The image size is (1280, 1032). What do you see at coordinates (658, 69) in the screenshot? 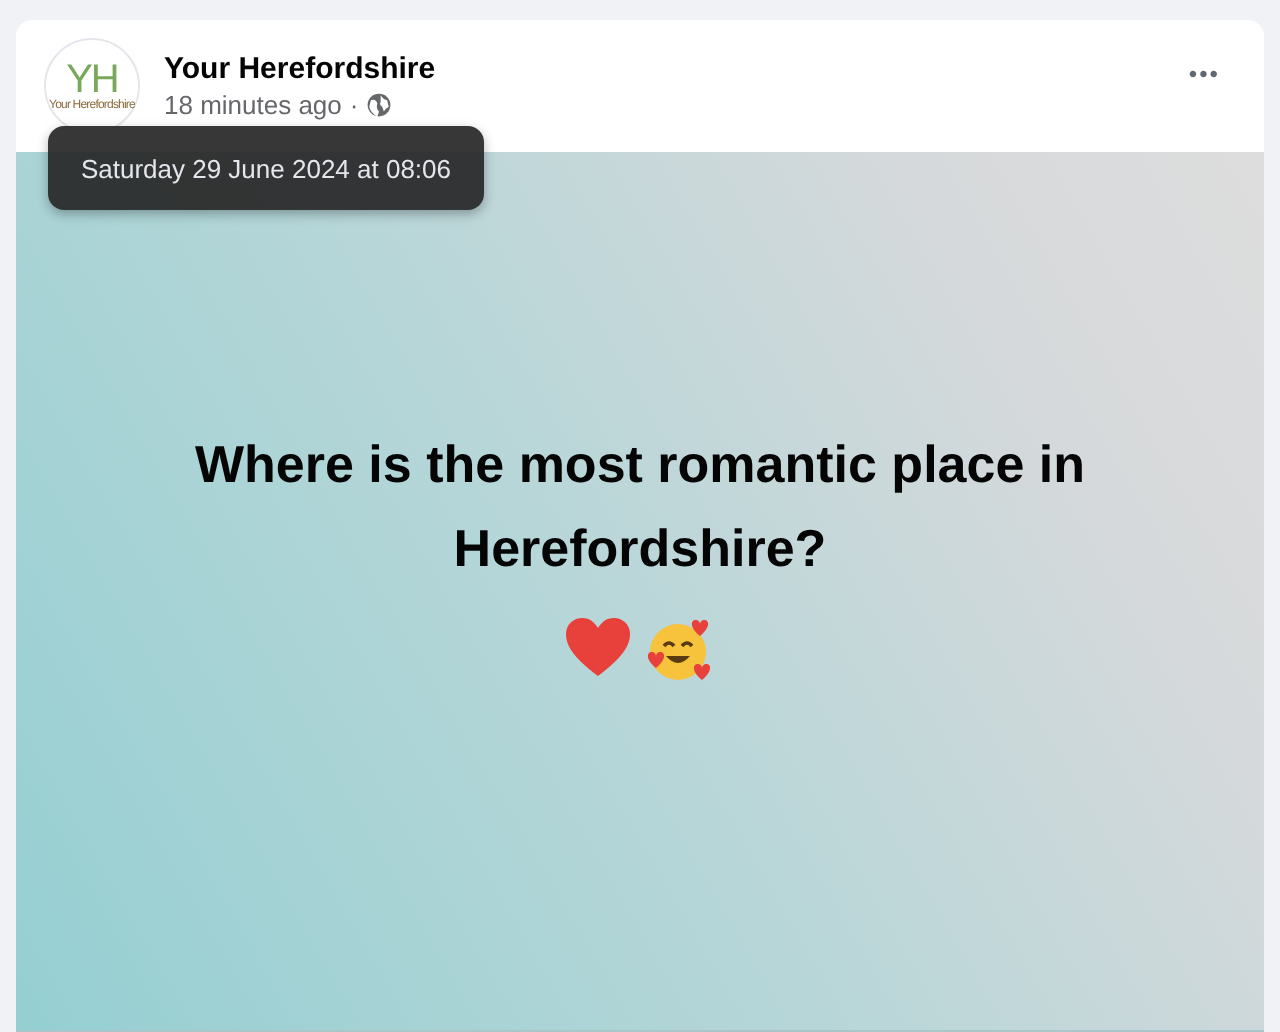
I see `author-name: Your Herefordshire` at bounding box center [658, 69].